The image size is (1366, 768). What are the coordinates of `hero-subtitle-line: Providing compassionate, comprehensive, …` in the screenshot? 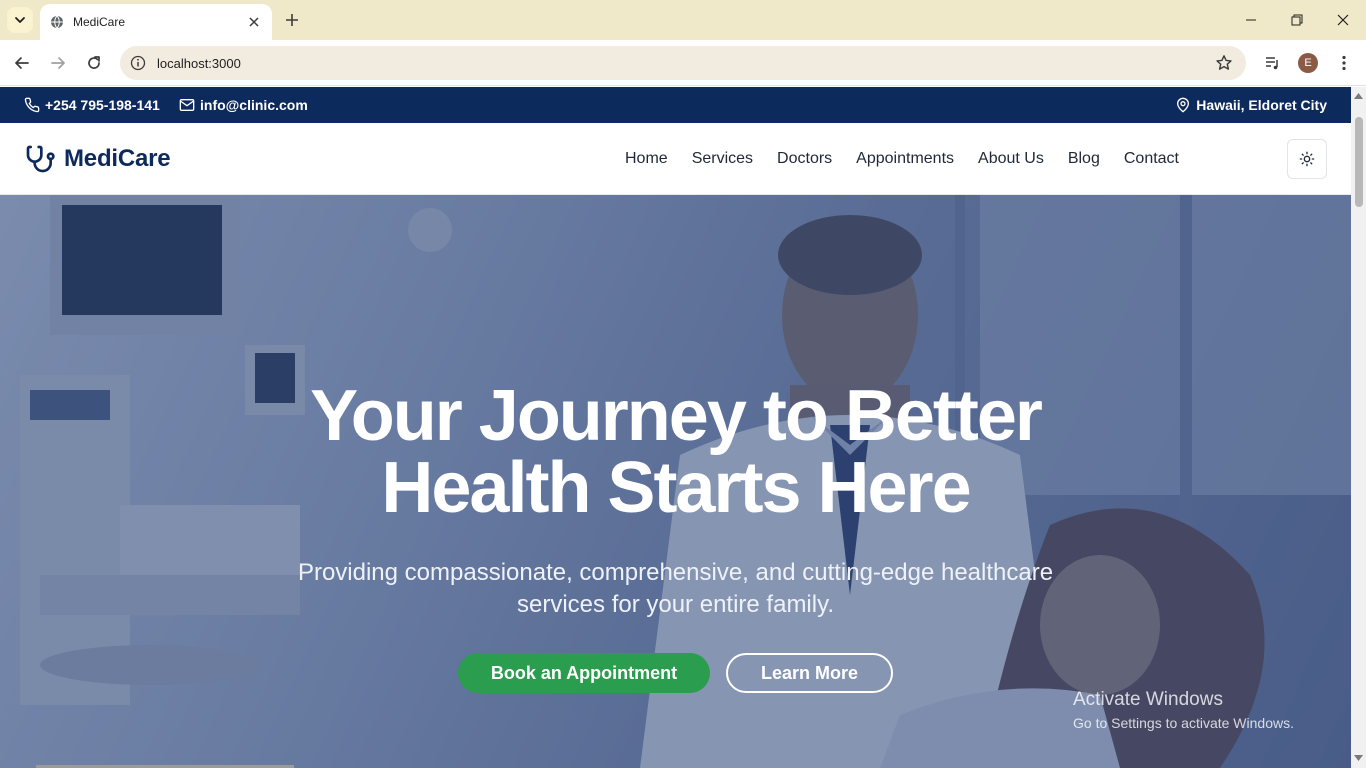 It's located at (675, 572).